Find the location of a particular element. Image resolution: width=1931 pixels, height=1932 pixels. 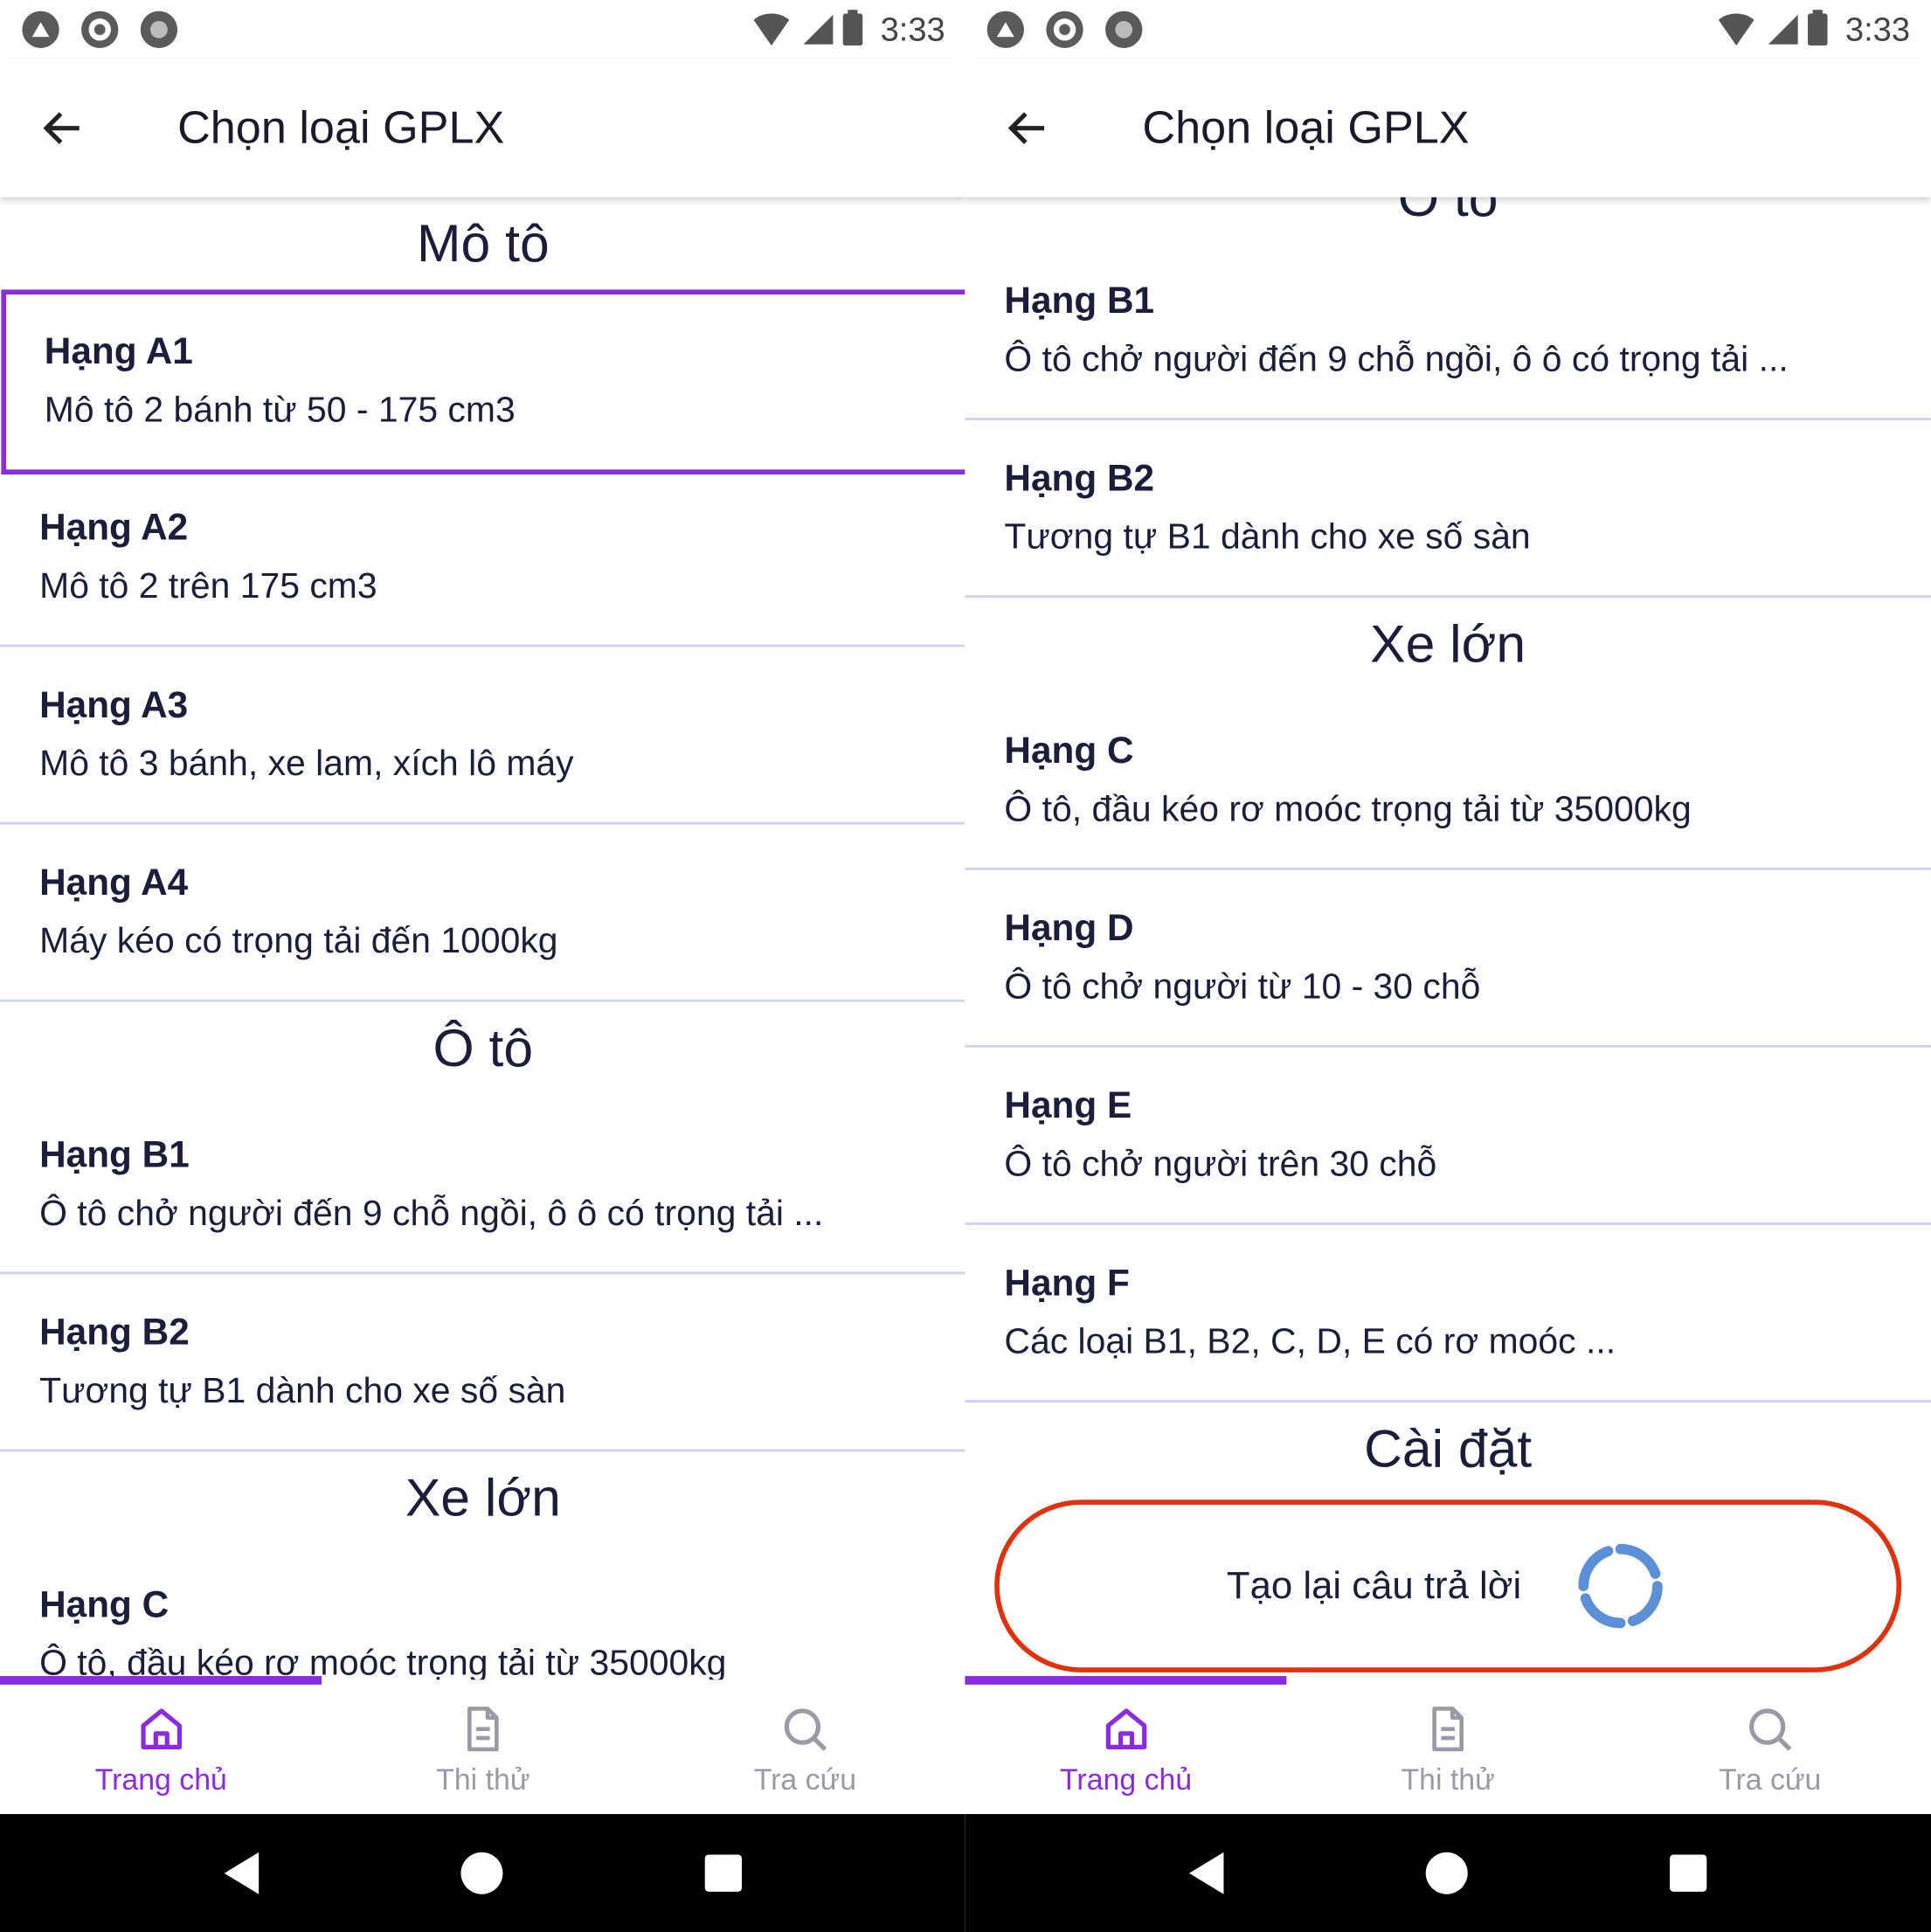

item-title: Hạng A4 is located at coordinates (114, 883).